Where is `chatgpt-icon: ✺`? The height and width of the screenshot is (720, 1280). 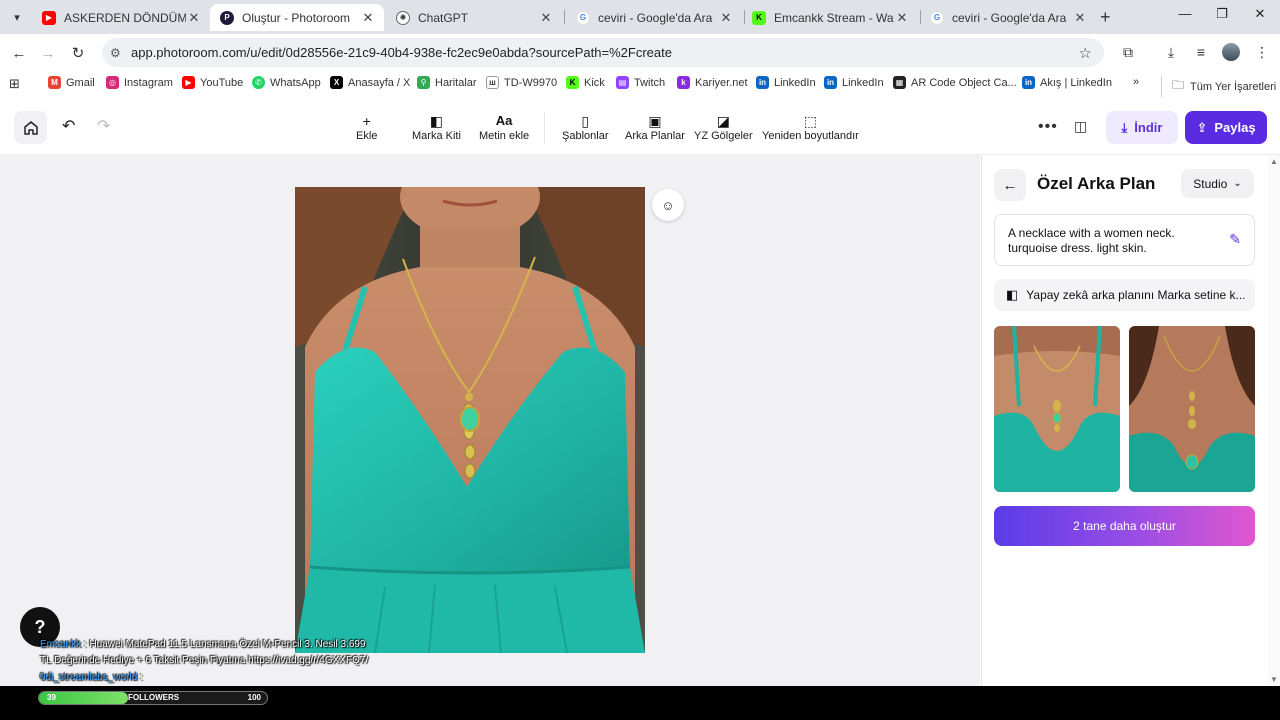 chatgpt-icon: ✺ is located at coordinates (403, 17).